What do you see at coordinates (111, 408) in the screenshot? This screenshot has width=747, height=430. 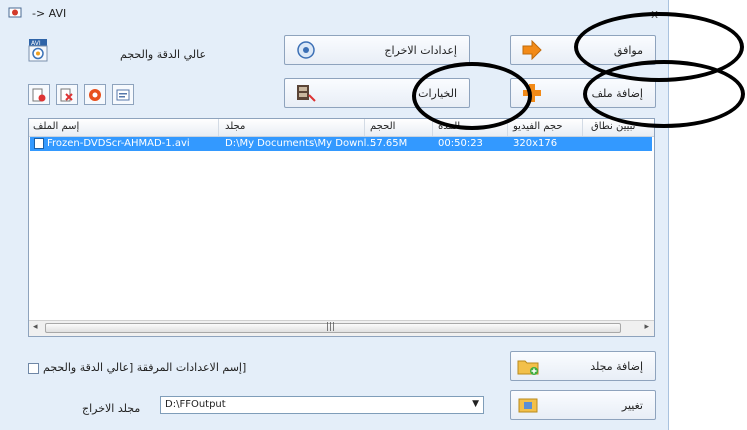 I see `output-folder-label: مجلد الاخراج` at bounding box center [111, 408].